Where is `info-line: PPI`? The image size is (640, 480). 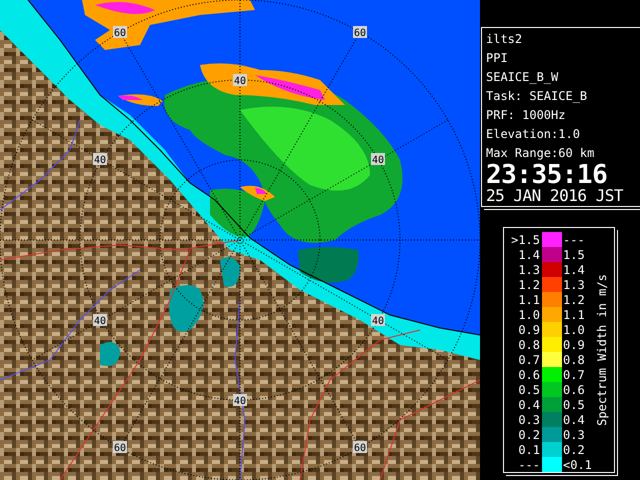 info-line: PPI is located at coordinates (497, 58).